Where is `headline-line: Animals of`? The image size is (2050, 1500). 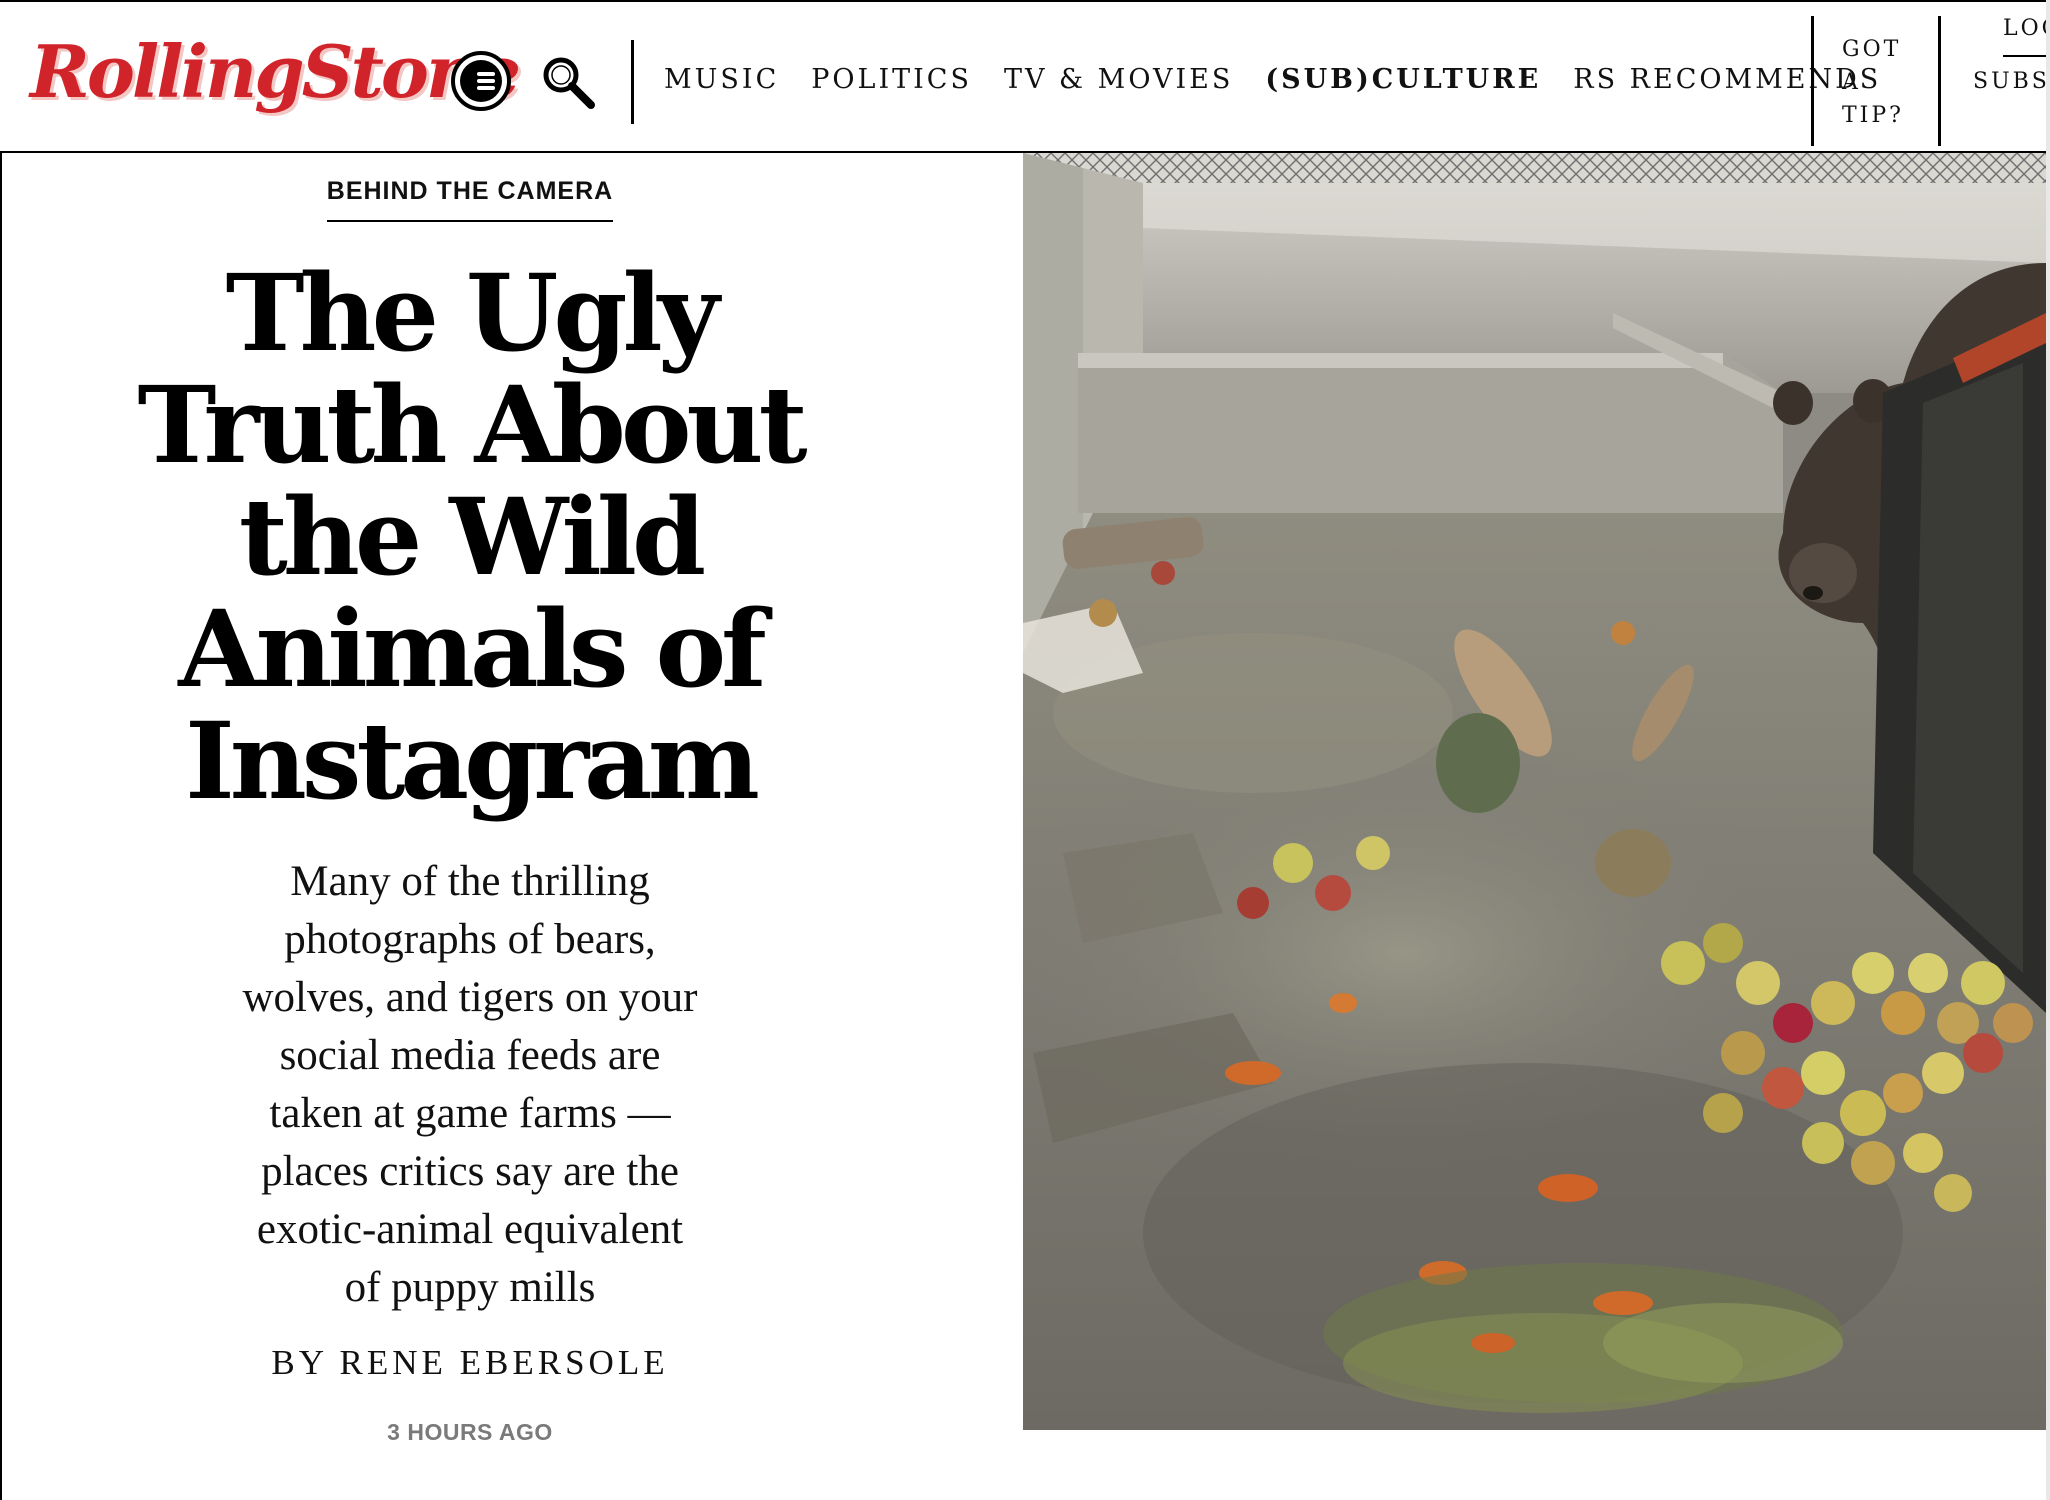 headline-line: Animals of is located at coordinates (472, 648).